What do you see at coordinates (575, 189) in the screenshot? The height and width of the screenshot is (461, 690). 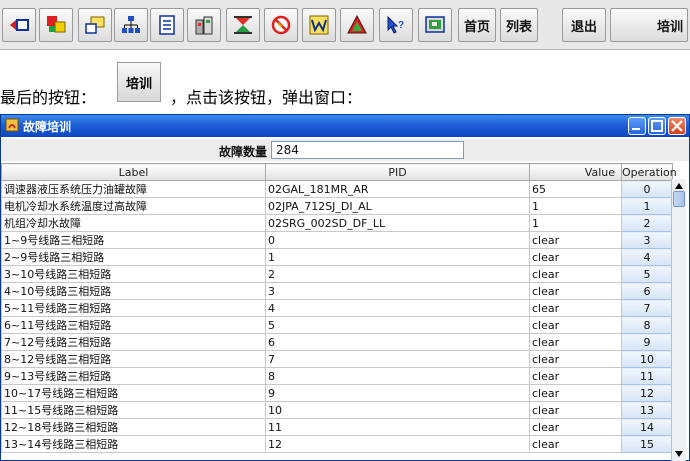 I see `cell-value: 65` at bounding box center [575, 189].